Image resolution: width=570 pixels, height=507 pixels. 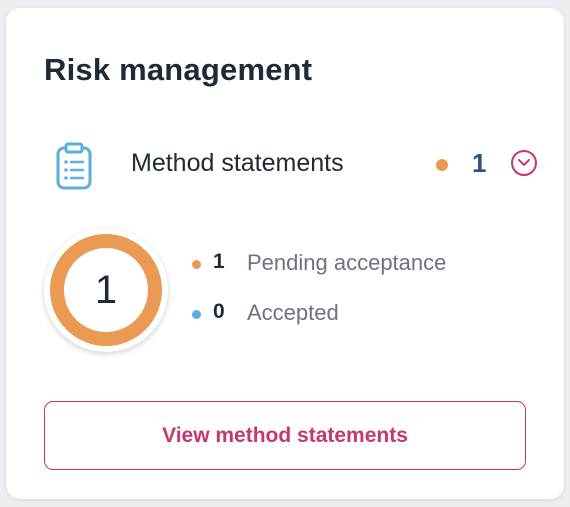 I want to click on view-method-statements-button: View method statements, so click(x=285, y=435).